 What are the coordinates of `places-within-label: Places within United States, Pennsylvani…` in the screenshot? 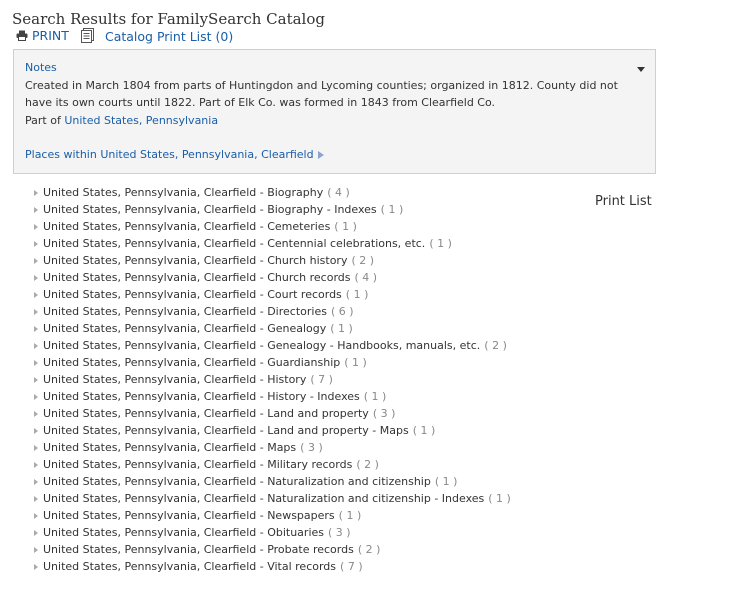 It's located at (169, 154).